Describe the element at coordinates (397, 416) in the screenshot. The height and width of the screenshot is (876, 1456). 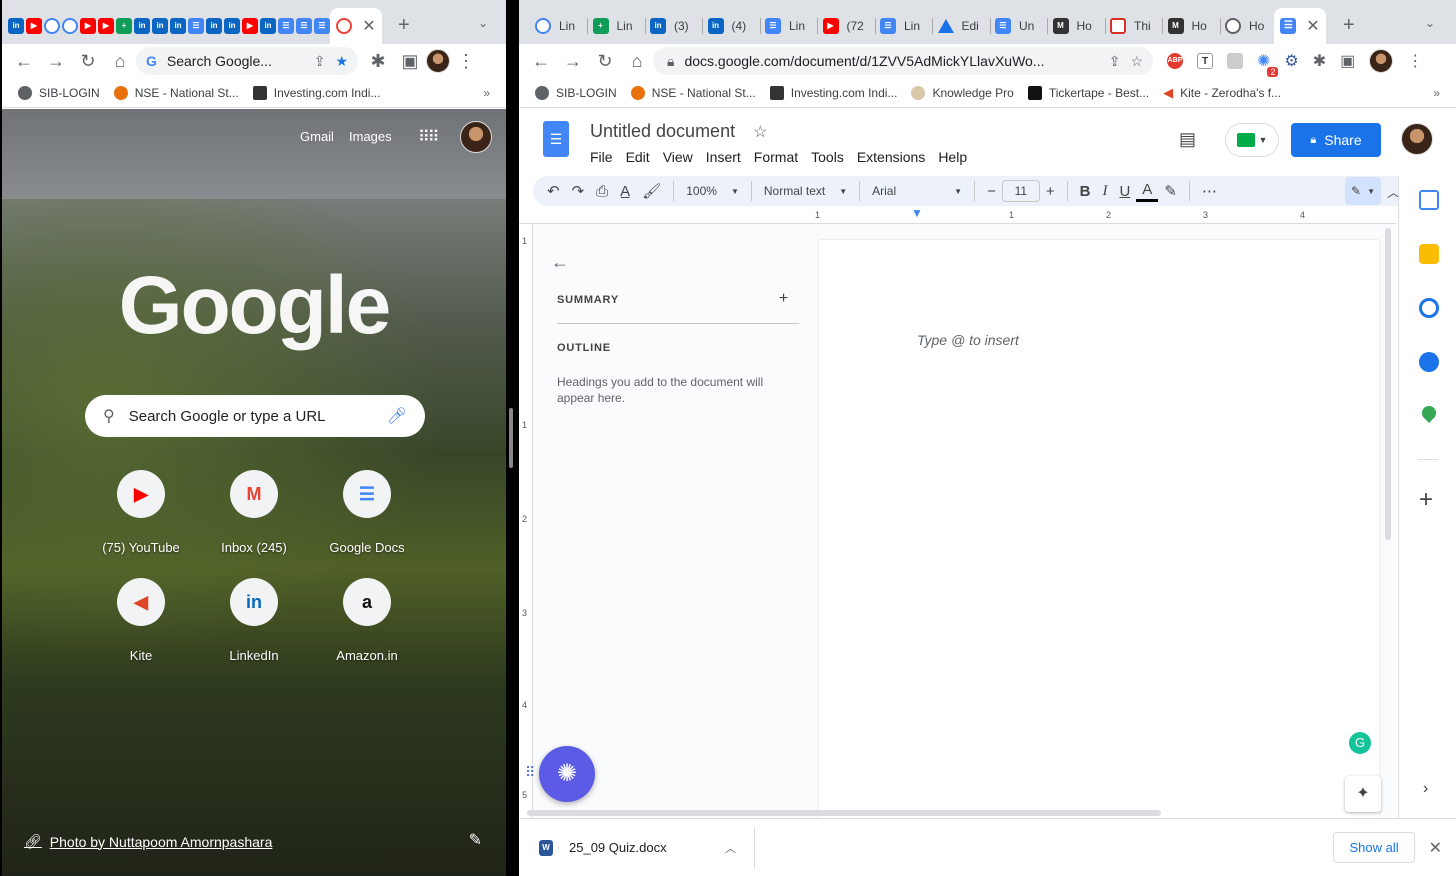
I see `voice-search-icon: 🎤︎` at that location.